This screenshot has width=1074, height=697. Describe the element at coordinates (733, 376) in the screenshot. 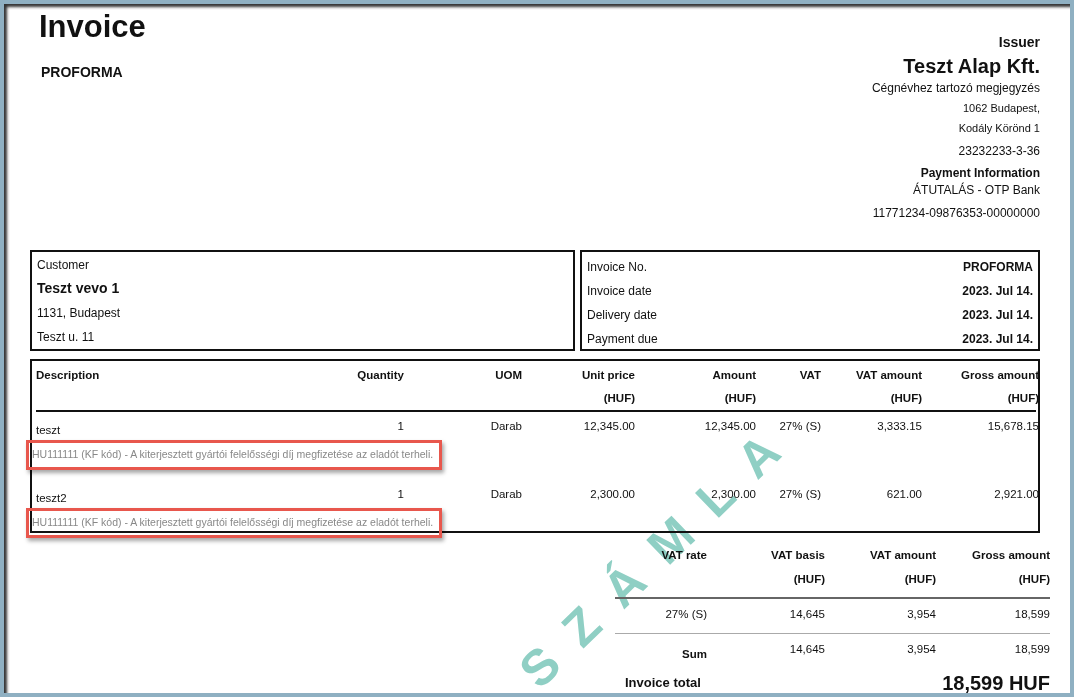

I see `column-header: Amount` at that location.